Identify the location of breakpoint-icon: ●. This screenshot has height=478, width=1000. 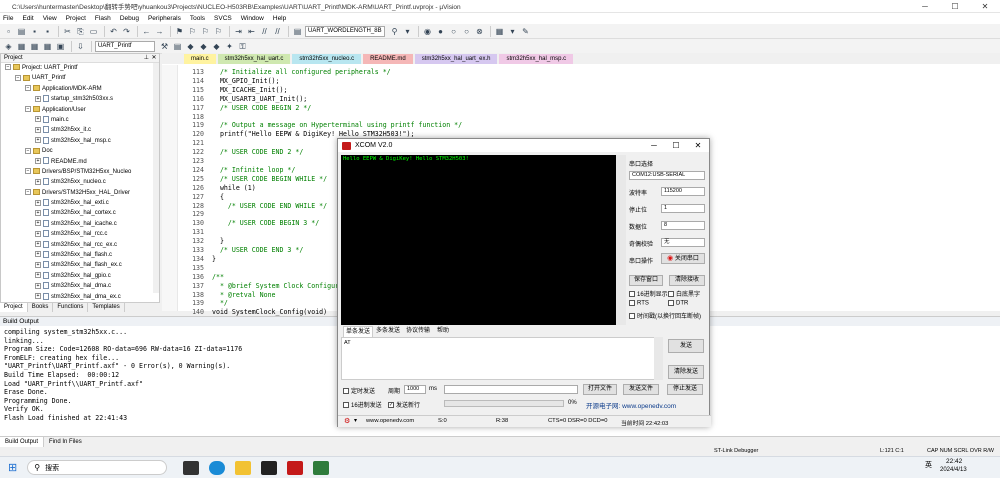
(440, 31).